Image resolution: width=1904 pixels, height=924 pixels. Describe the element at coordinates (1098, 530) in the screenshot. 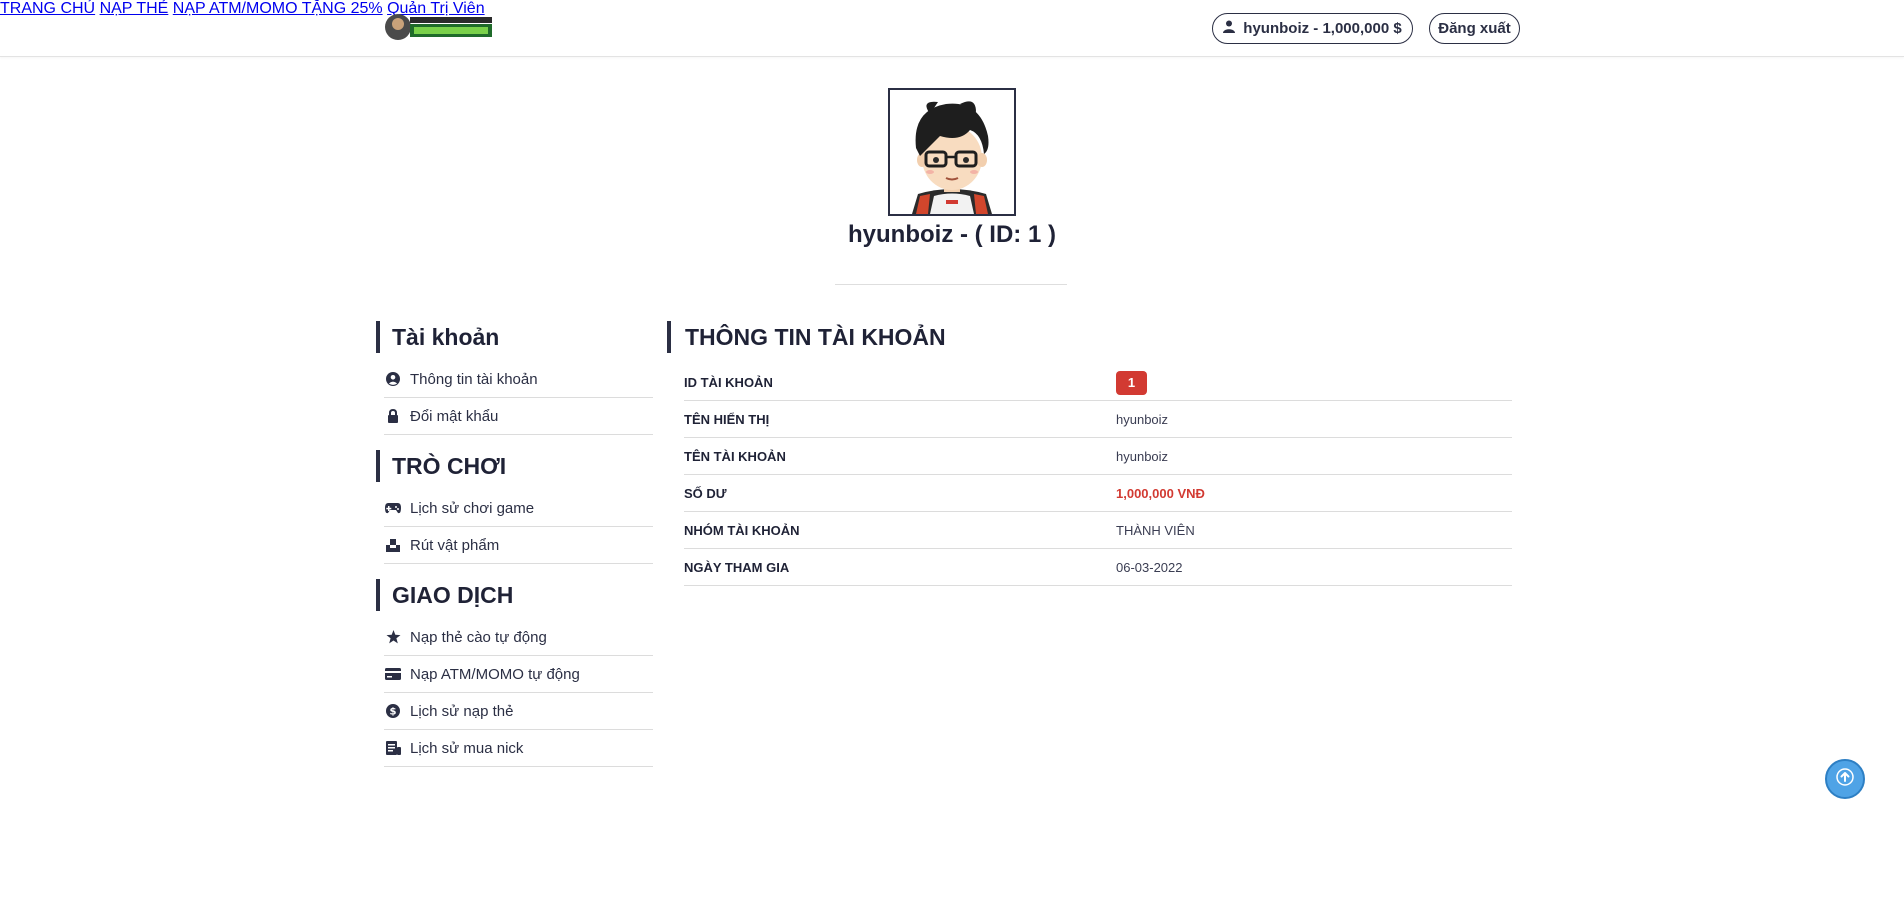

I see `info-row-account-group: NHÓM TÀI KHOẢN THÀNH VIÊN` at that location.